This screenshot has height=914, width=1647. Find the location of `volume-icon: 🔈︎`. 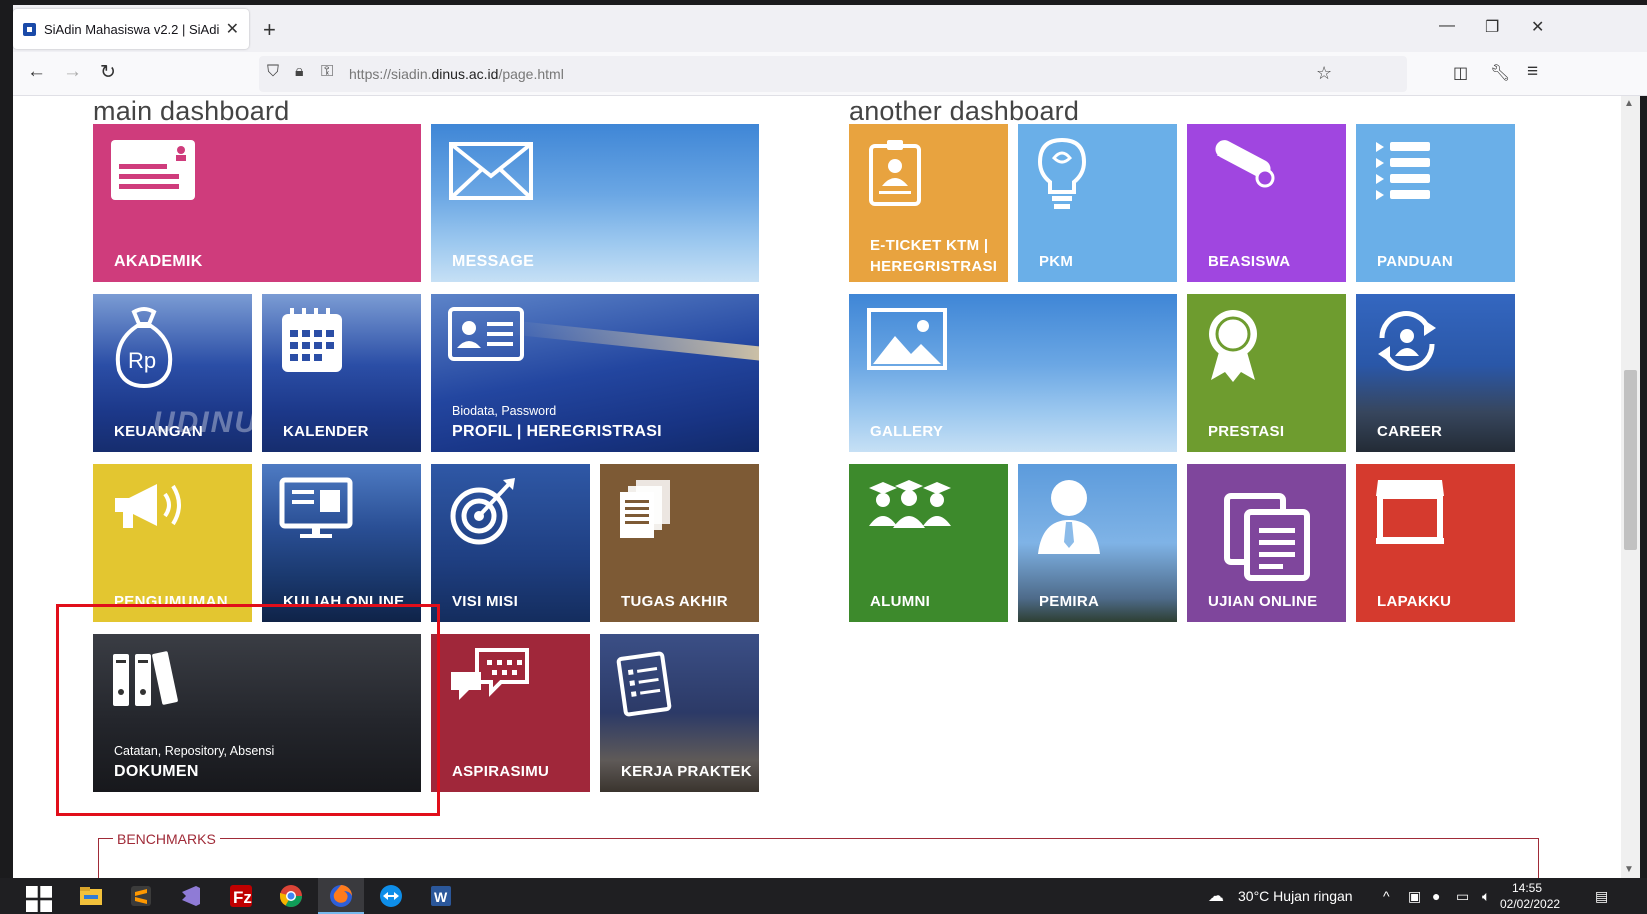

volume-icon: 🔈︎ is located at coordinates (1486, 896).